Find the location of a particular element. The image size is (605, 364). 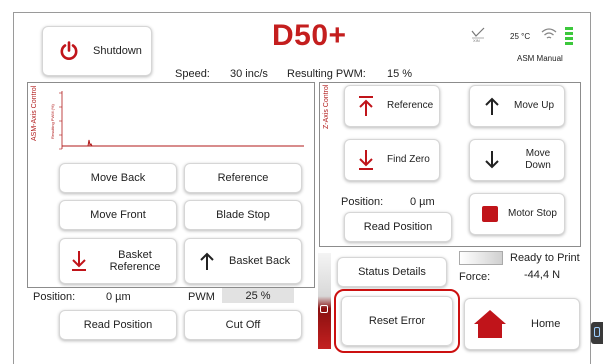

cut-off-button: Cut Off is located at coordinates (243, 325).